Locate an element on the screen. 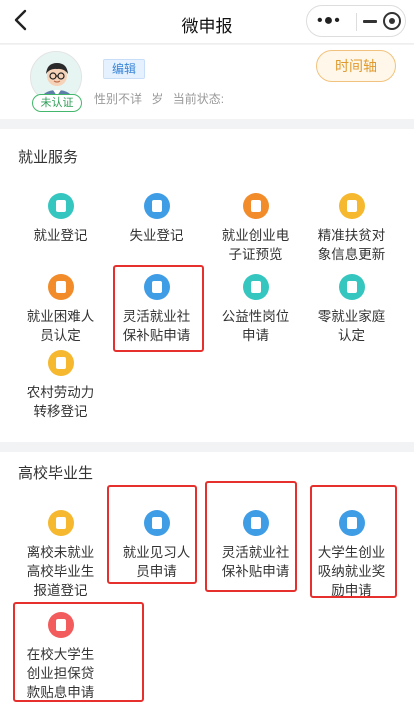  status-badge: 未认证 is located at coordinates (57, 103).